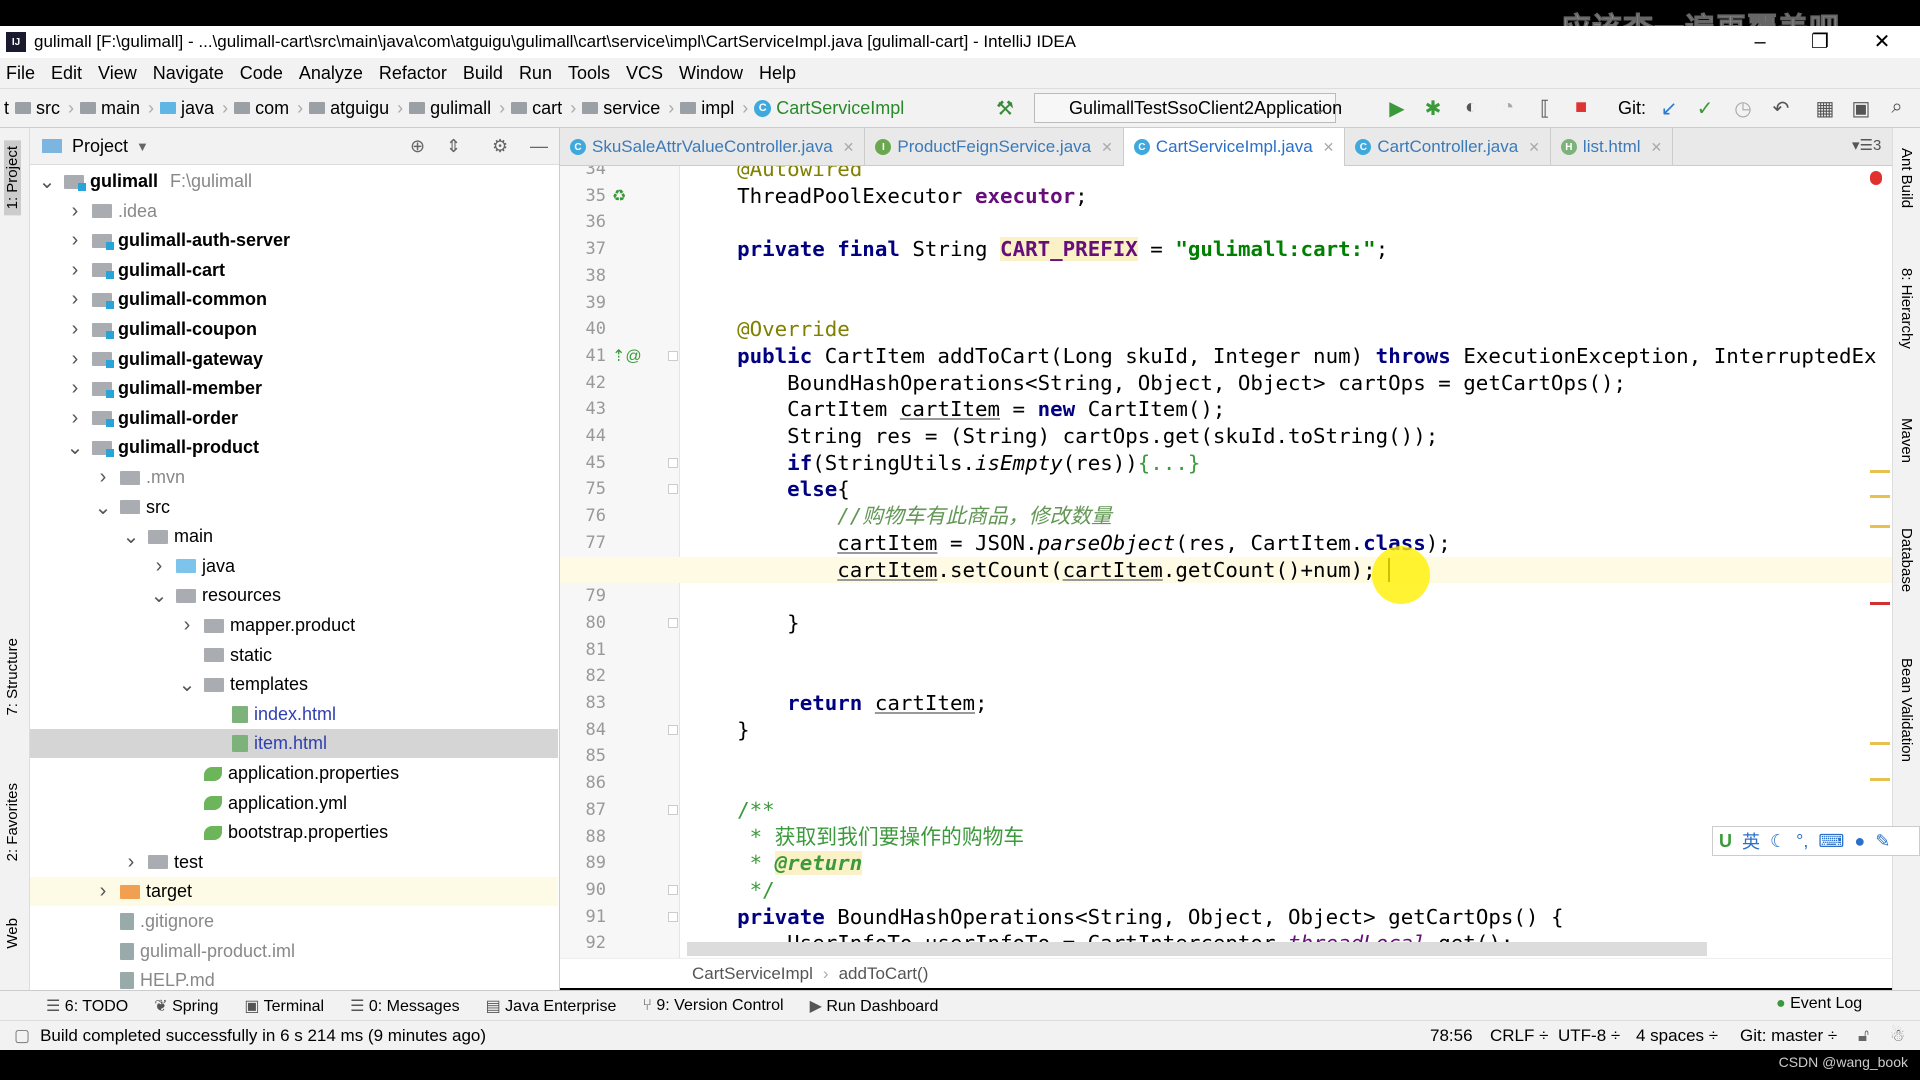 The height and width of the screenshot is (1080, 1920). I want to click on code-line: * 获取到我们要操作的购物车, so click(856, 837).